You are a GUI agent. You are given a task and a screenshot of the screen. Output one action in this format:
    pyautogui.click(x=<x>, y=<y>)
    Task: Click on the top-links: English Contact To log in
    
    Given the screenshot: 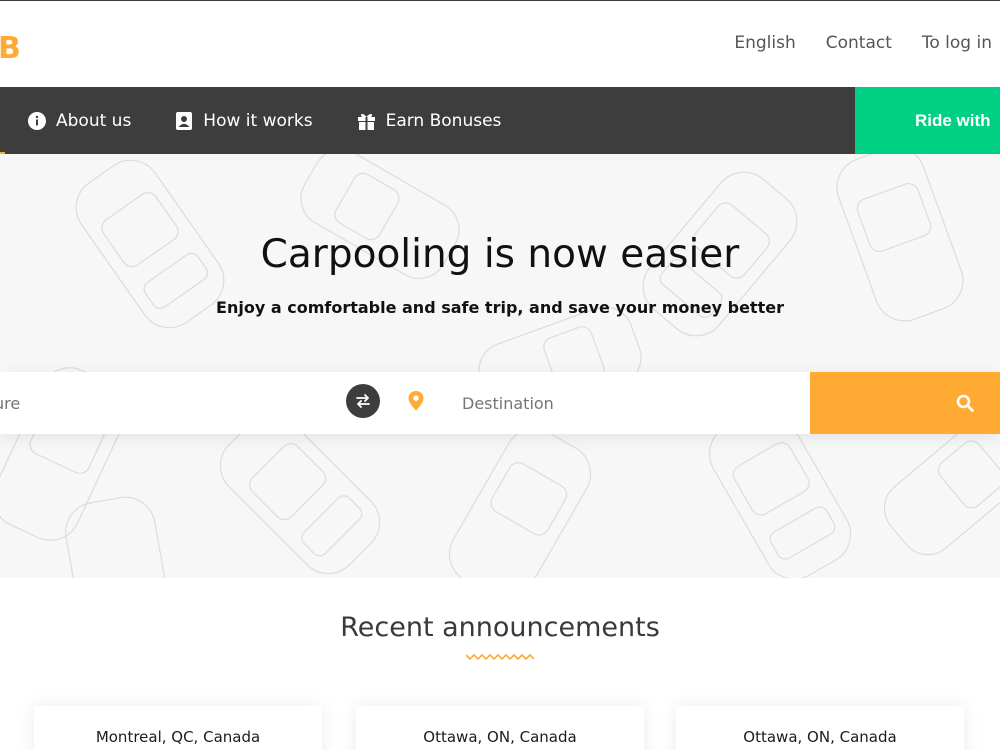 What is the action you would take?
    pyautogui.click(x=863, y=43)
    